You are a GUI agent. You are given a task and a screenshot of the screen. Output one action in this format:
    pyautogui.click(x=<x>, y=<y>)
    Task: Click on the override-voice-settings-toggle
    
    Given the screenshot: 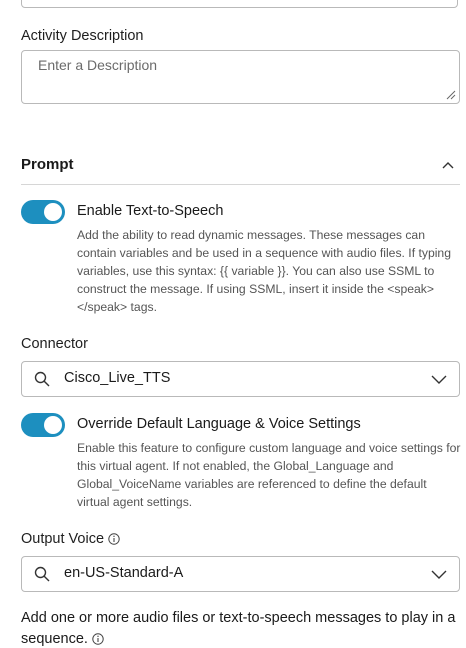 What is the action you would take?
    pyautogui.click(x=43, y=425)
    